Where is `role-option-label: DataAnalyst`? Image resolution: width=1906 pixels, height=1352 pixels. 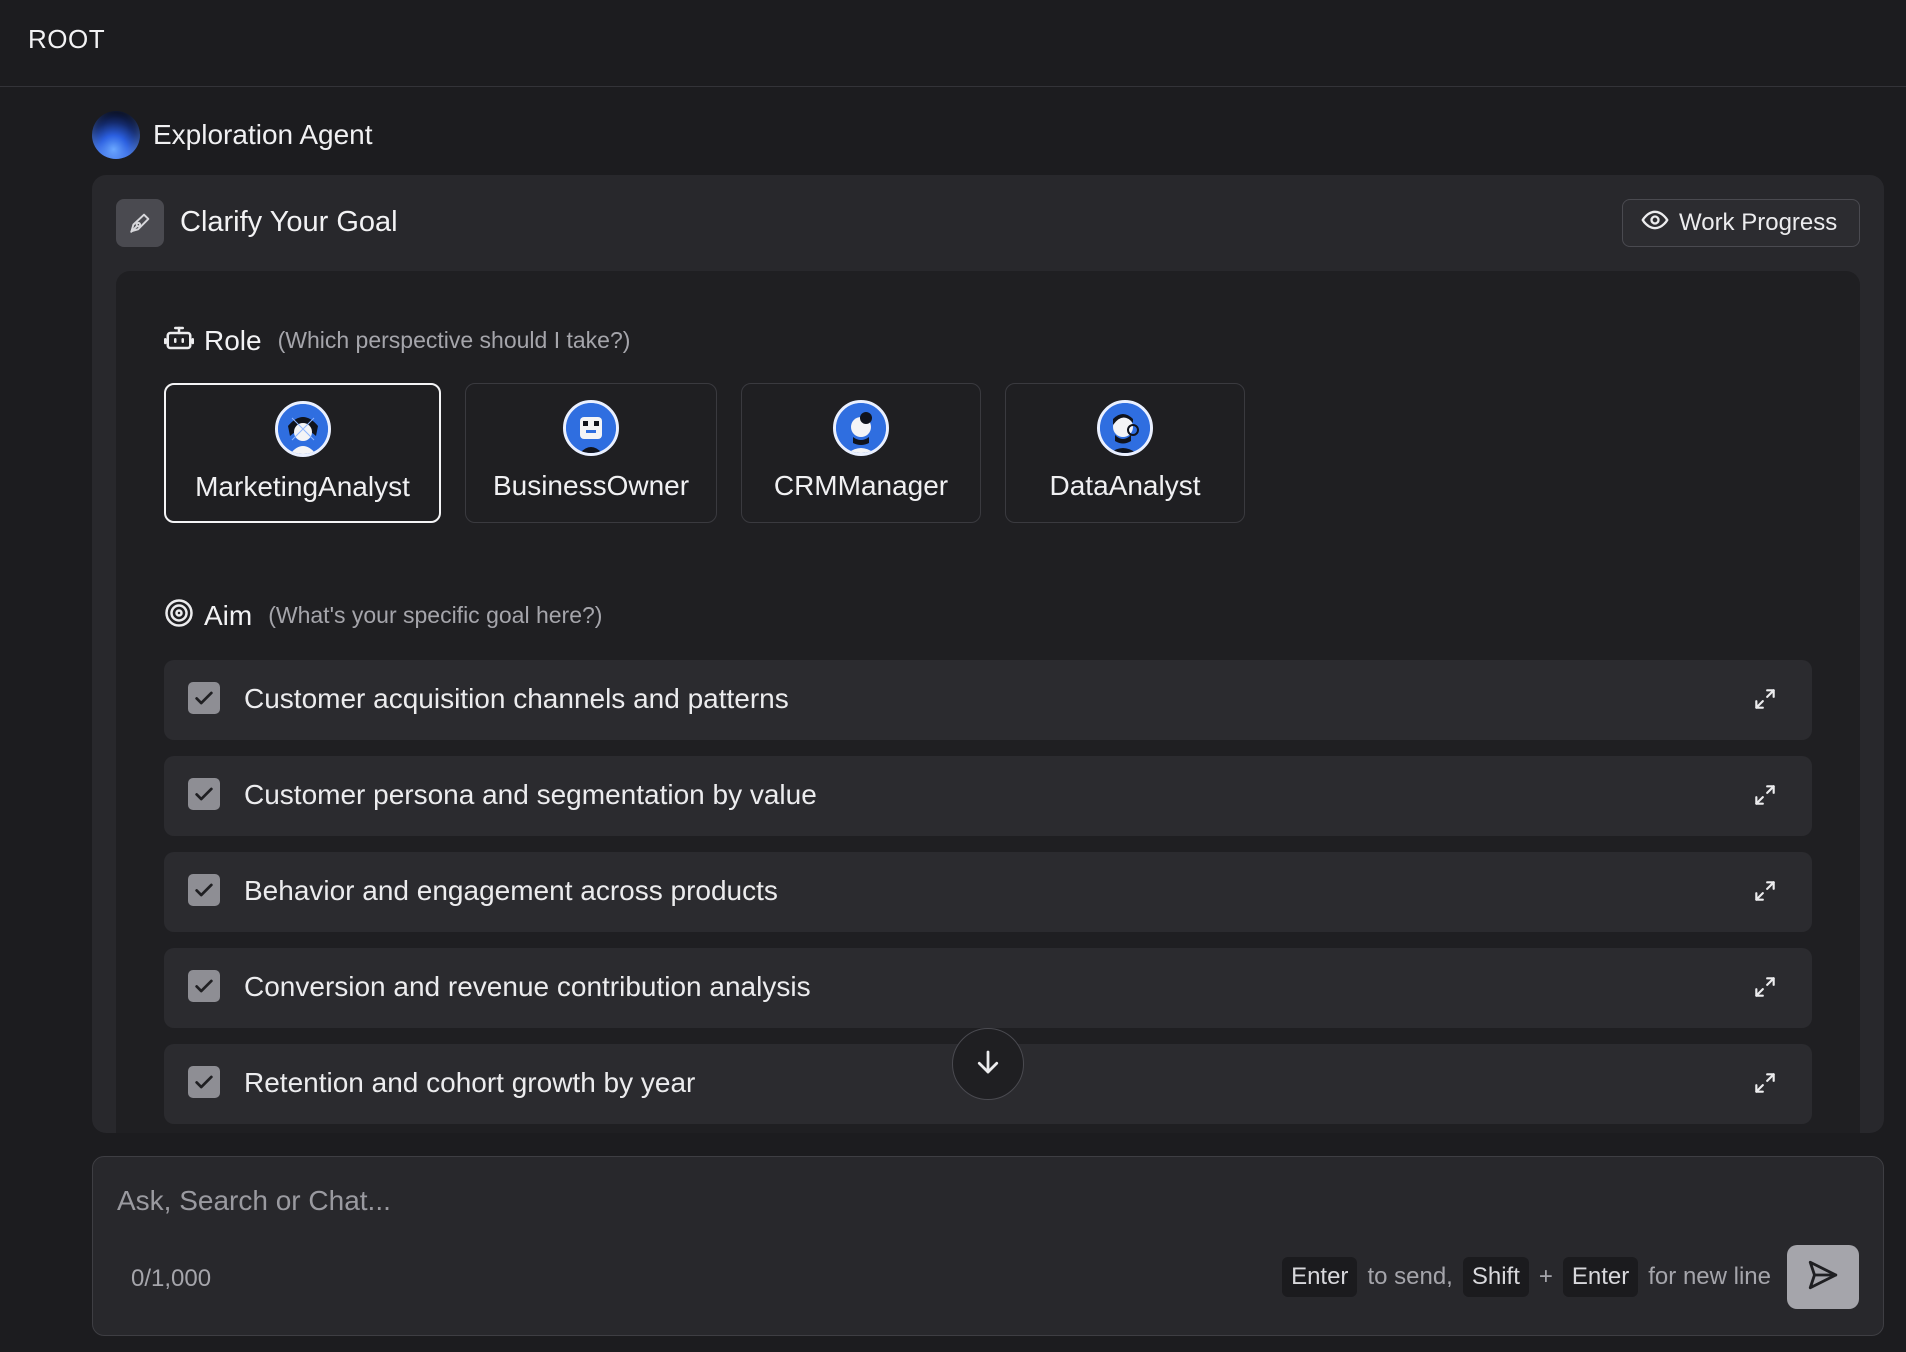
role-option-label: DataAnalyst is located at coordinates (1125, 485).